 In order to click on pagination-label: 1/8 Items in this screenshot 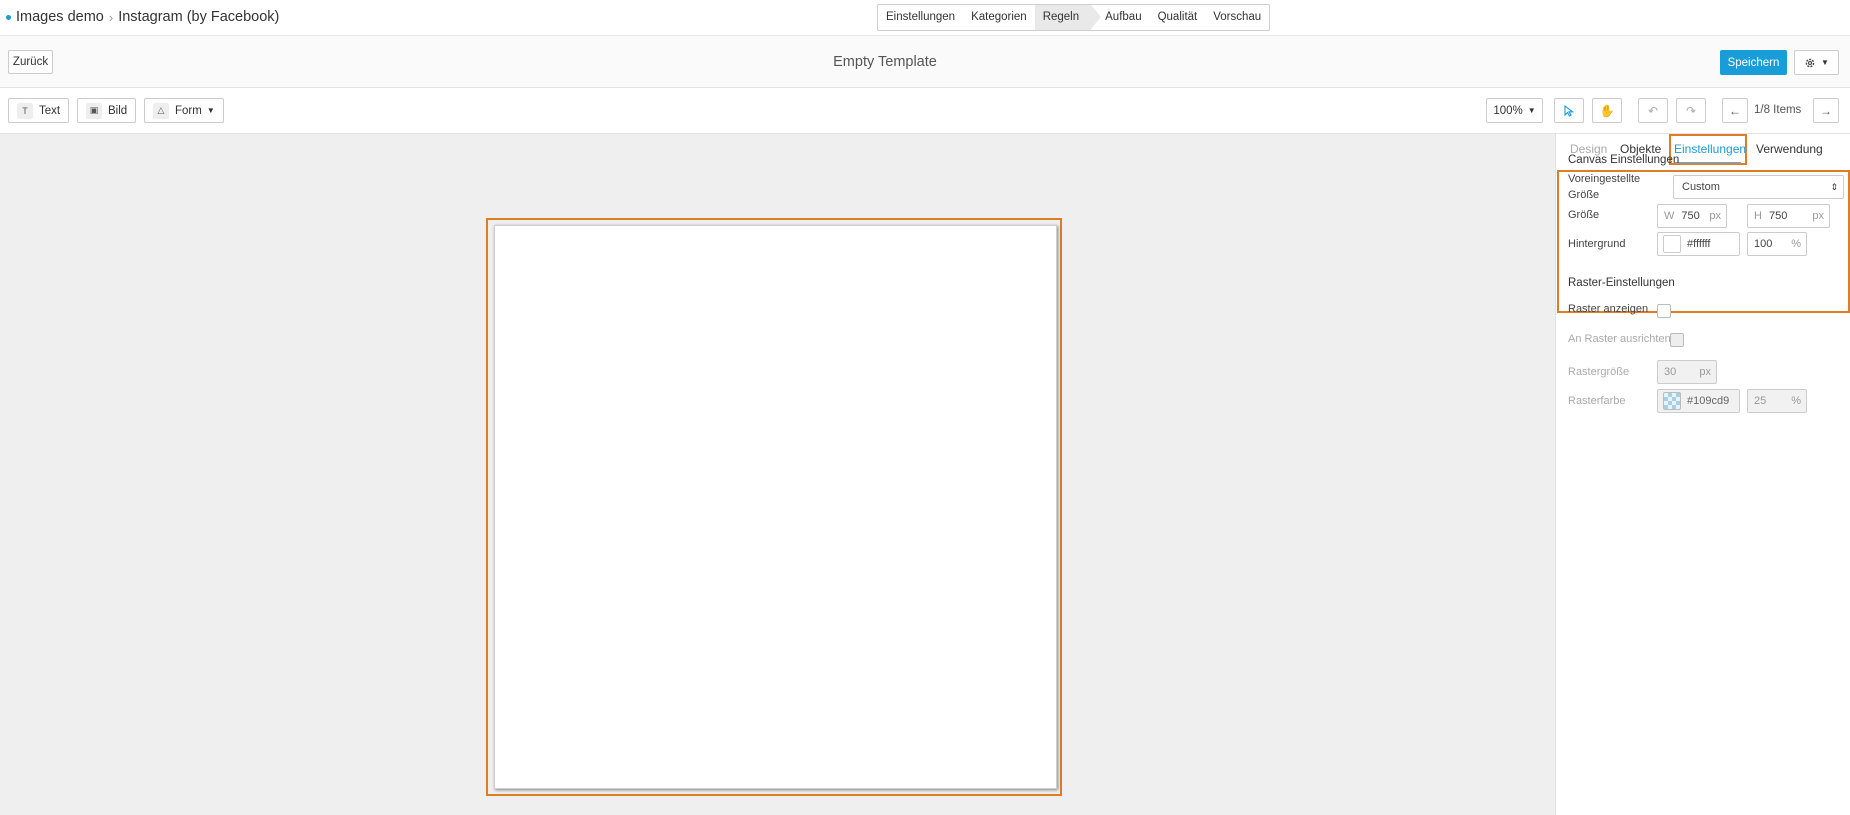, I will do `click(1778, 110)`.